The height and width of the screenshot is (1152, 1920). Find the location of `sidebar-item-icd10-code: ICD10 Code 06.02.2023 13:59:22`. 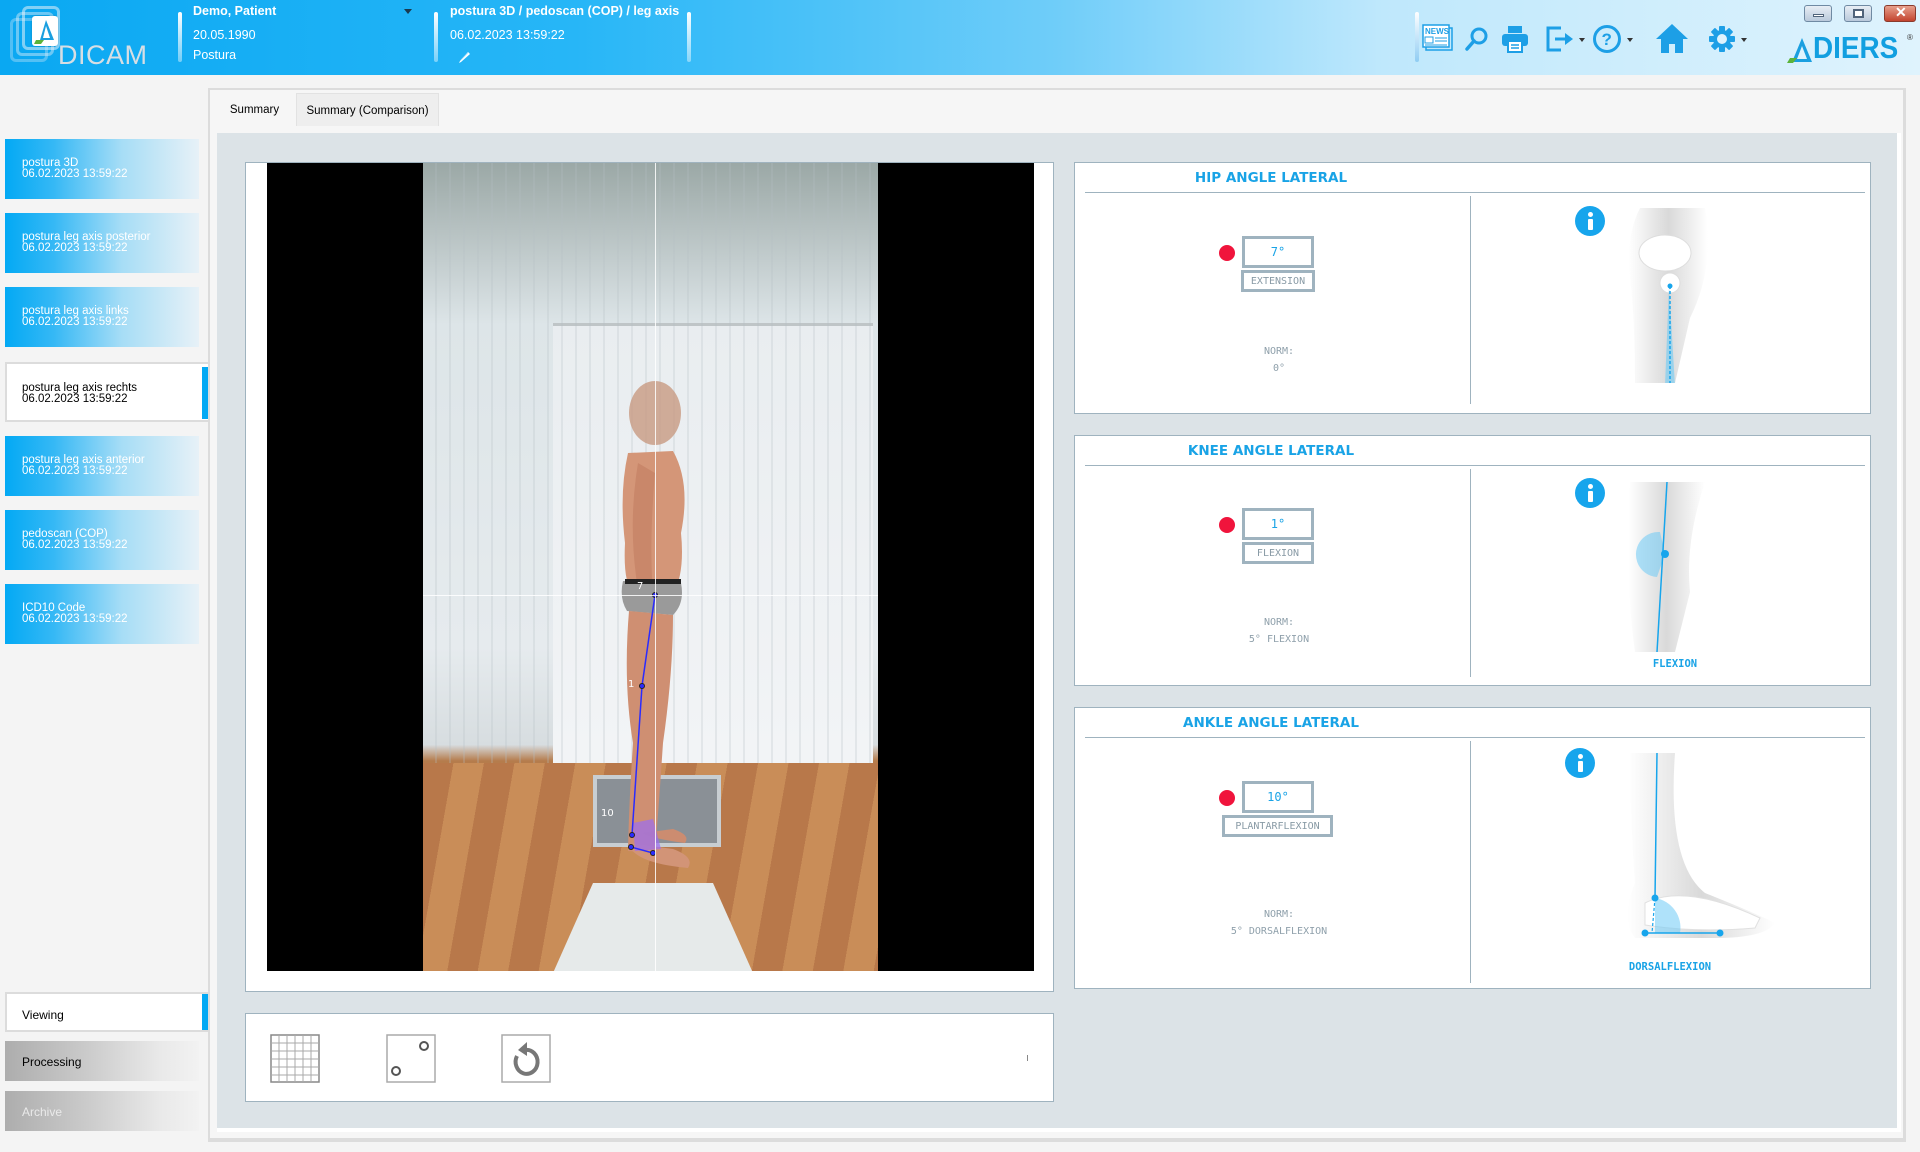

sidebar-item-icd10-code: ICD10 Code 06.02.2023 13:59:22 is located at coordinates (102, 614).